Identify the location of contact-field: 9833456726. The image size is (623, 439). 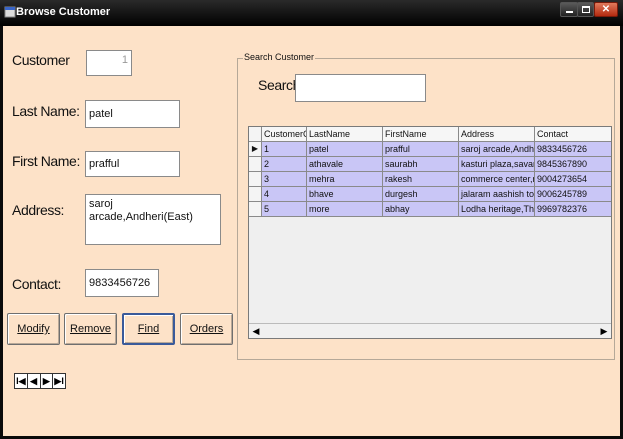
(122, 283).